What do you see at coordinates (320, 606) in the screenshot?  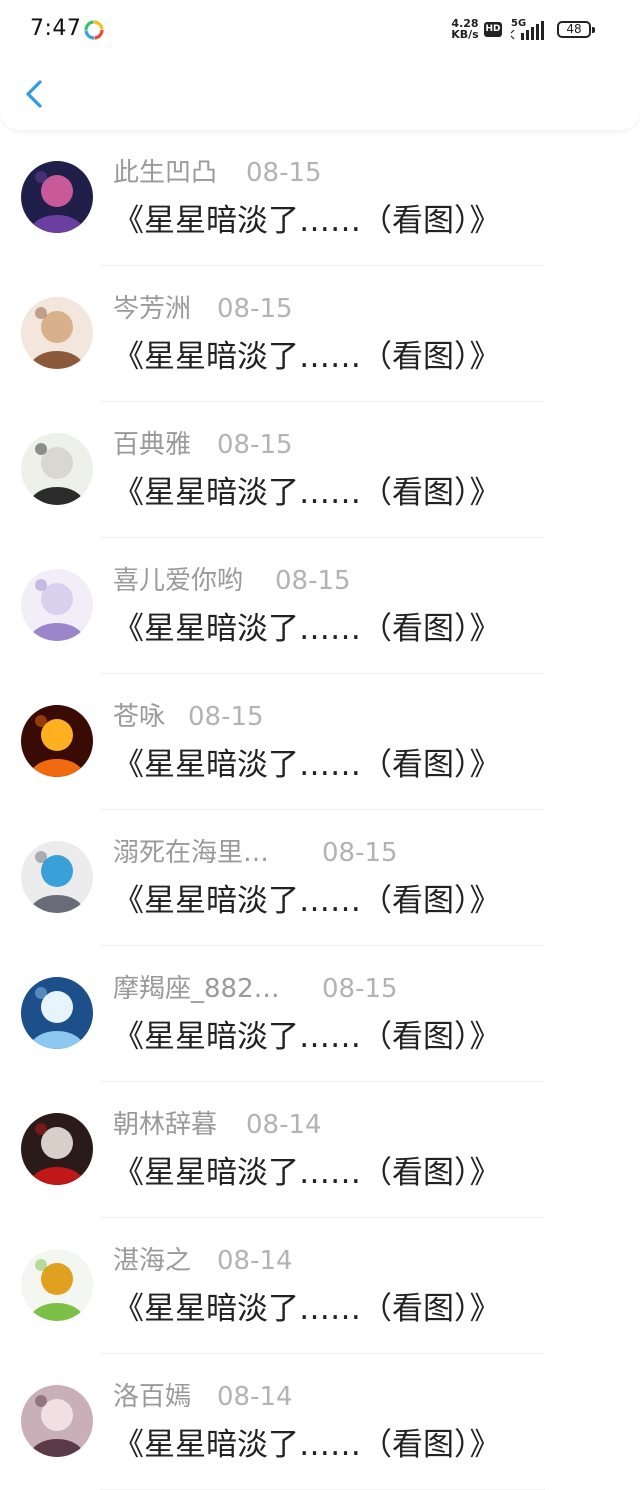 I see `list-item: 喜儿爱你哟 08-15 《星星暗淡了……（看图）》` at bounding box center [320, 606].